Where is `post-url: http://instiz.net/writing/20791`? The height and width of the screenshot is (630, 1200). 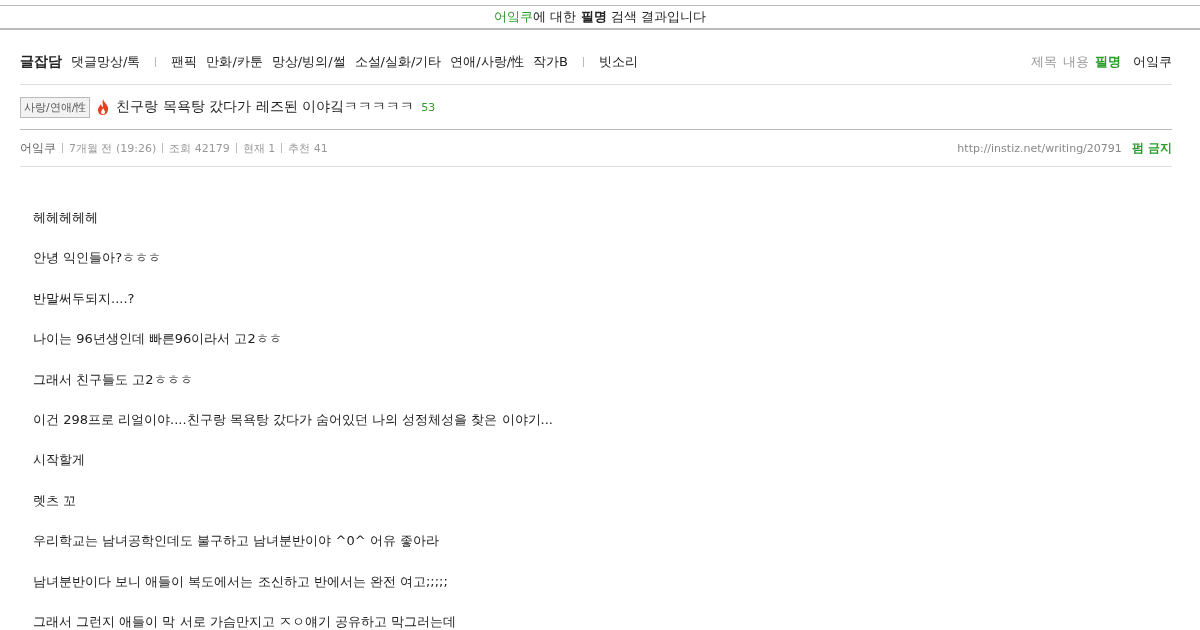
post-url: http://instiz.net/writing/20791 is located at coordinates (1039, 148).